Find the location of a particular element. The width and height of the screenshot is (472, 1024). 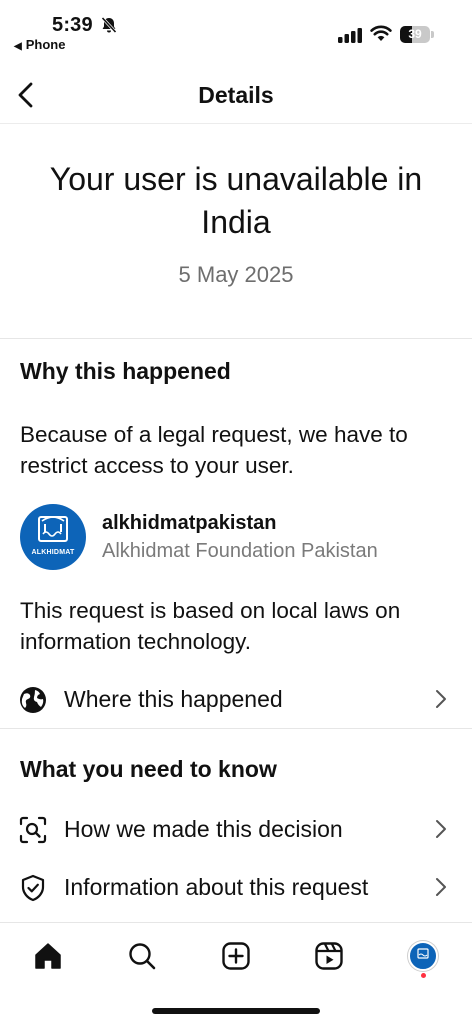

shield-check-icon is located at coordinates (33, 888).